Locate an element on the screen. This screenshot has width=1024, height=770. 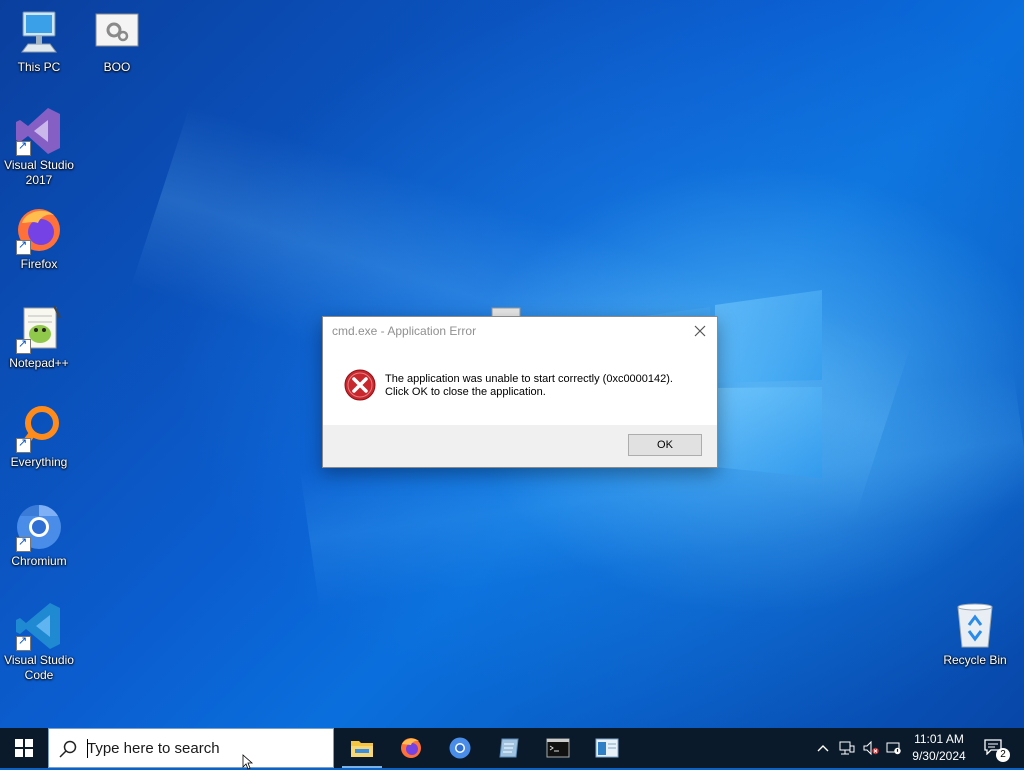
desktop-icon-this-pc: This PC is located at coordinates (39, 41).